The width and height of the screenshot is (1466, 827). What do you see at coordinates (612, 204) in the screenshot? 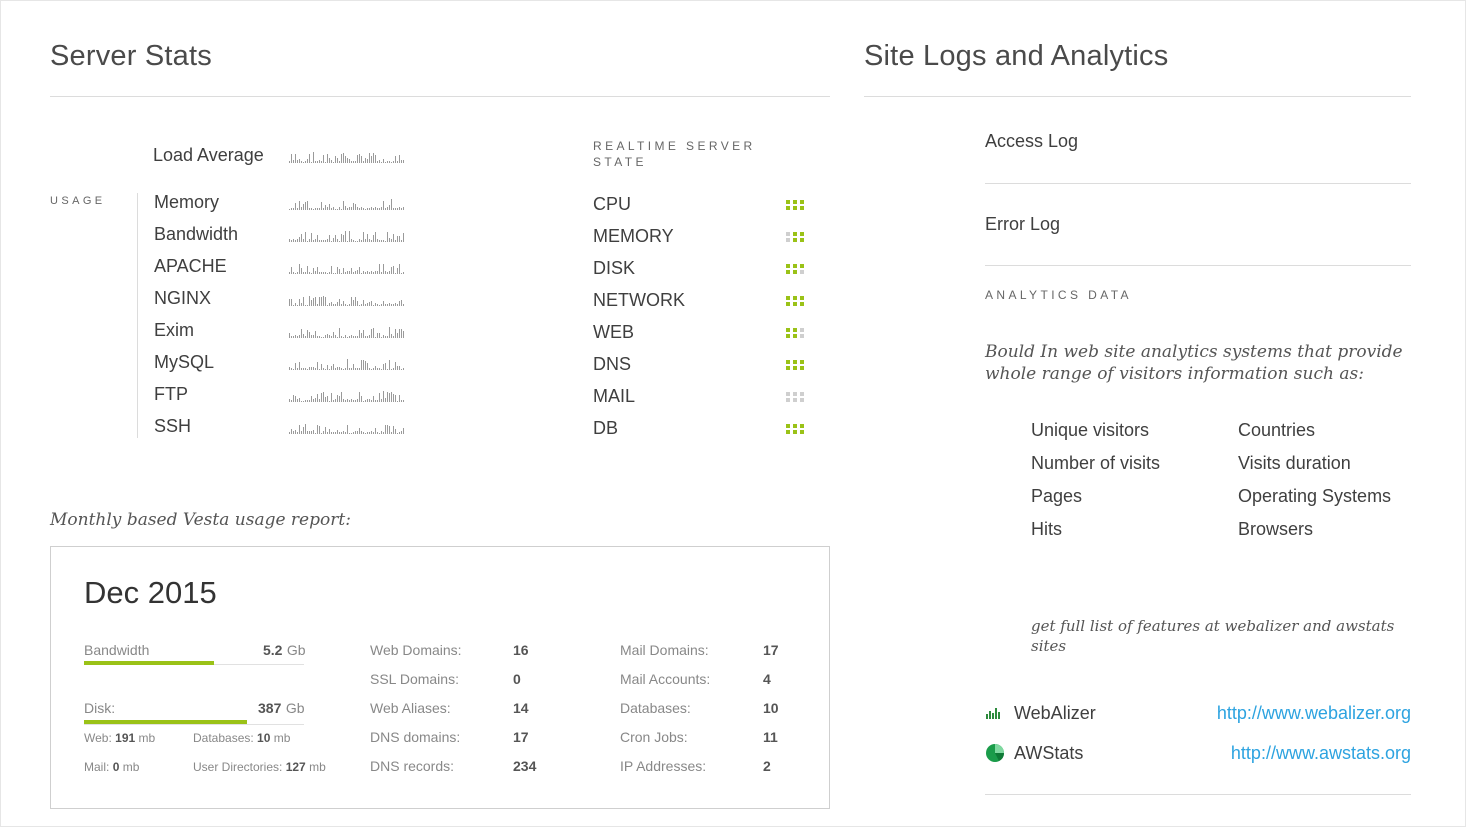
I see `realtime-item-cpu: CPU` at bounding box center [612, 204].